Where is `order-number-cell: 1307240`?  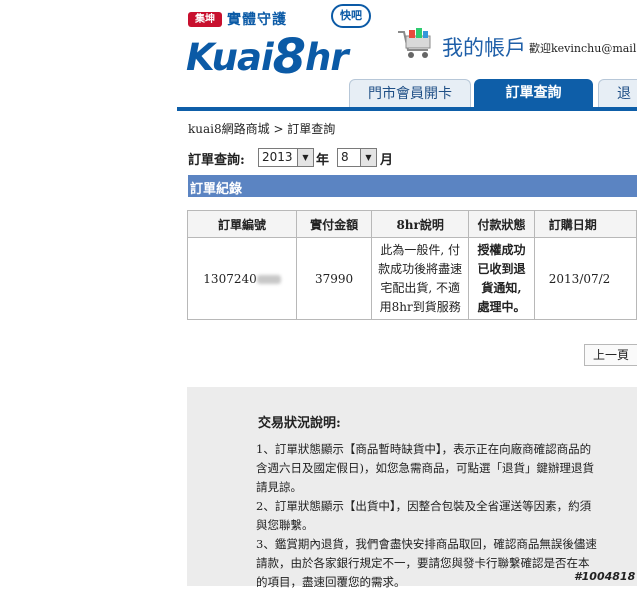
order-number-cell: 1307240 is located at coordinates (242, 278).